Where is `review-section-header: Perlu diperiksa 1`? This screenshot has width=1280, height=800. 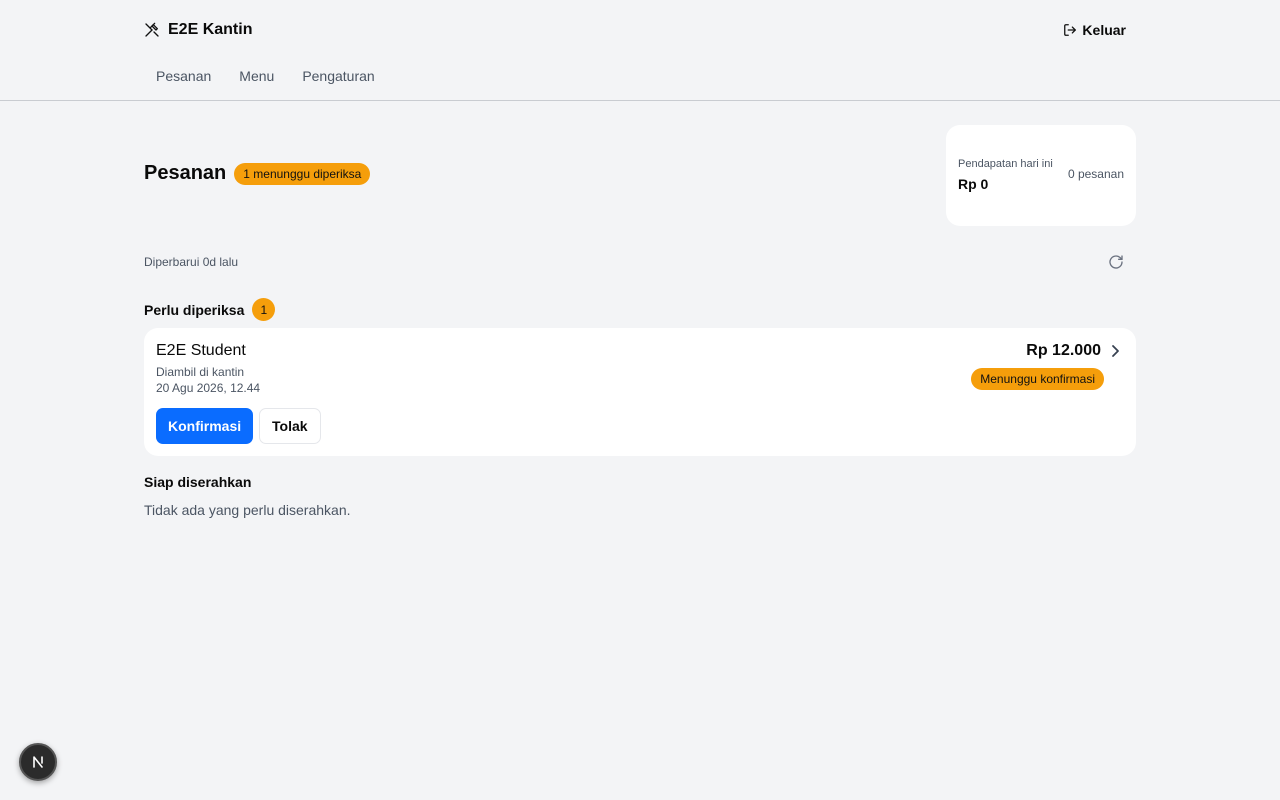
review-section-header: Perlu diperiksa 1 is located at coordinates (210, 309).